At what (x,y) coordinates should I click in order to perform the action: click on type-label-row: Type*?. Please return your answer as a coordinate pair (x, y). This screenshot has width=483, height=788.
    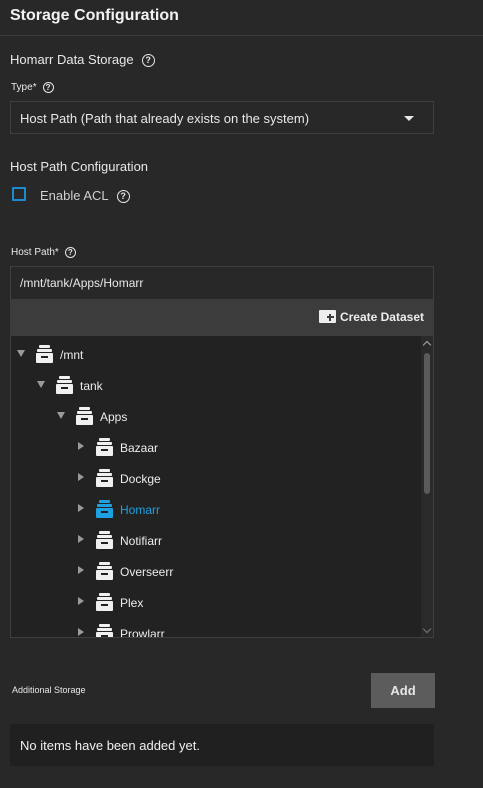
    Looking at the image, I should click on (32, 87).